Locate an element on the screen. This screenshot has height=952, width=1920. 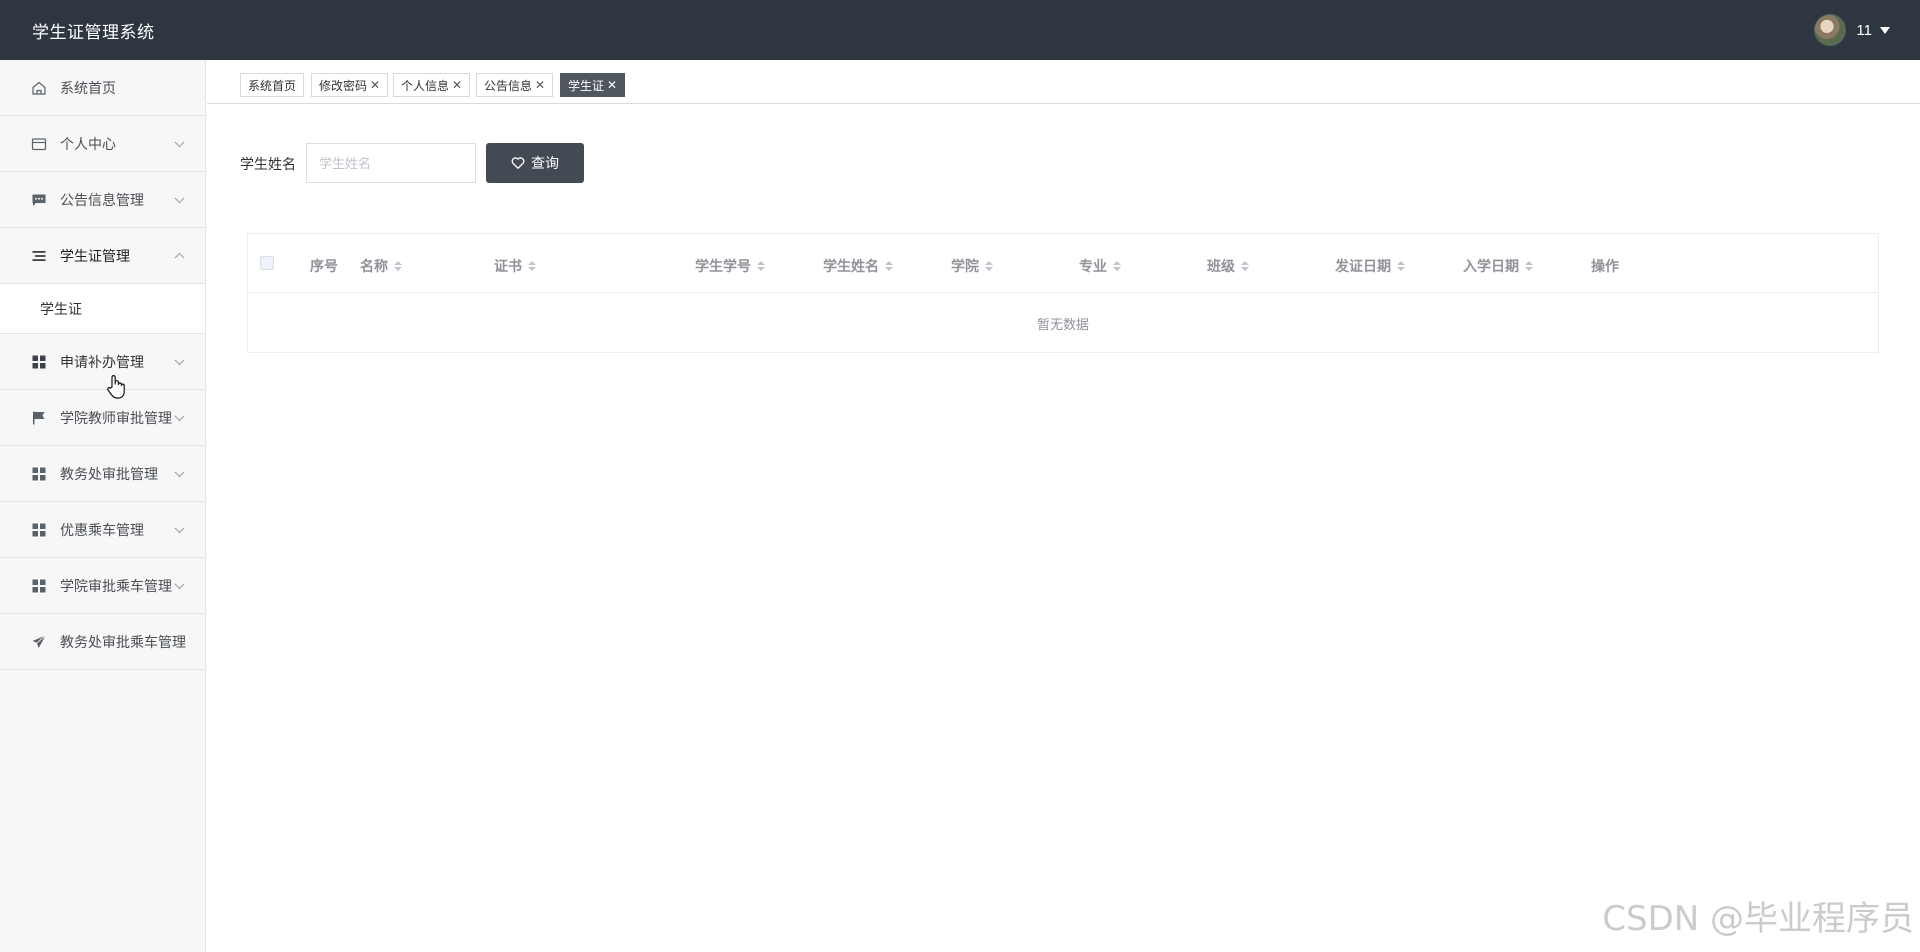
search-button: 查询 is located at coordinates (535, 163).